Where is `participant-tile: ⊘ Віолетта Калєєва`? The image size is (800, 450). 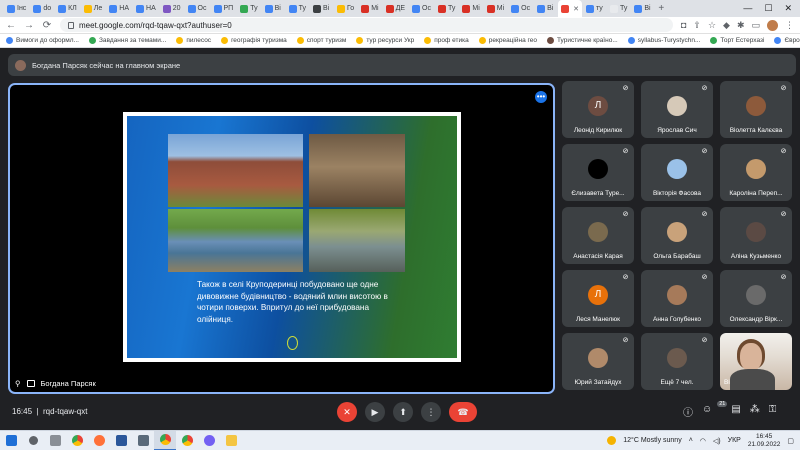
participant-tile: ⊘ Віолетта Калєєва is located at coordinates (756, 109).